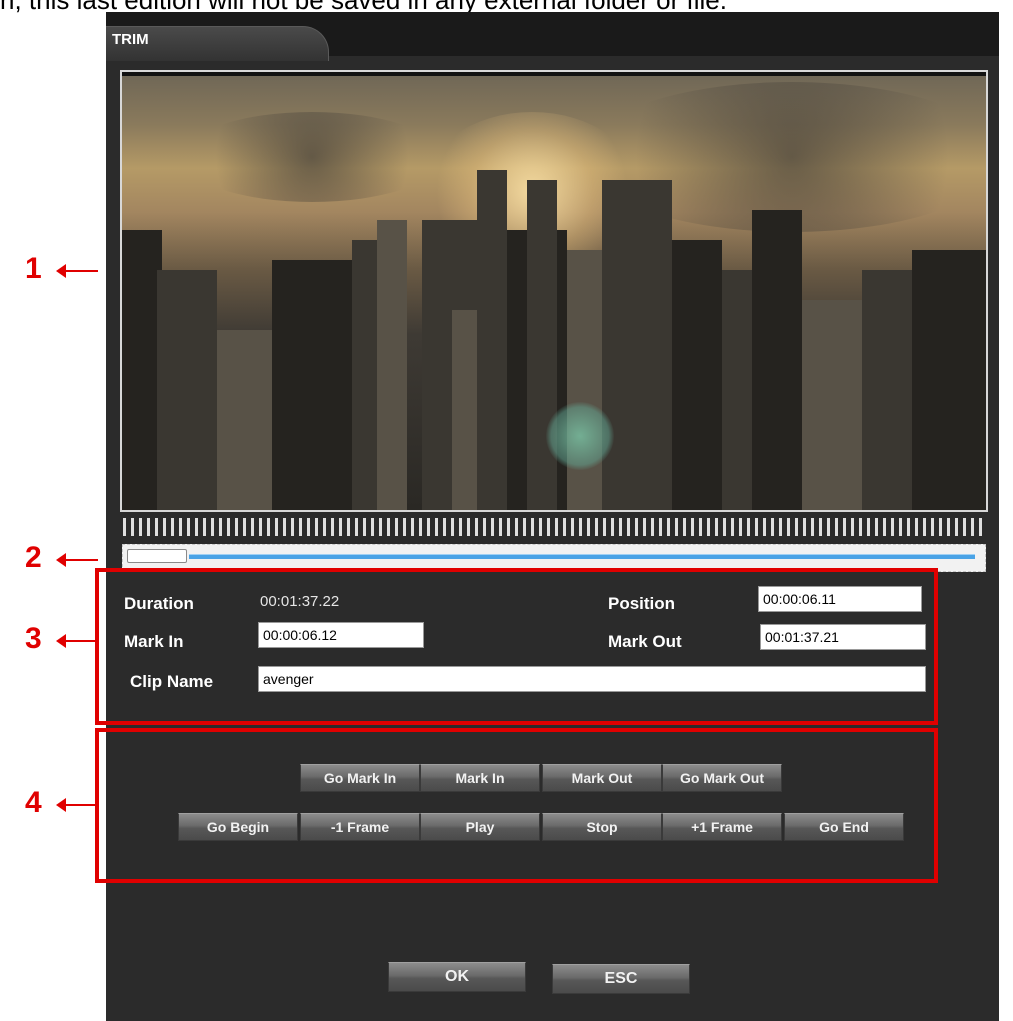  I want to click on esc-button: ESC, so click(621, 979).